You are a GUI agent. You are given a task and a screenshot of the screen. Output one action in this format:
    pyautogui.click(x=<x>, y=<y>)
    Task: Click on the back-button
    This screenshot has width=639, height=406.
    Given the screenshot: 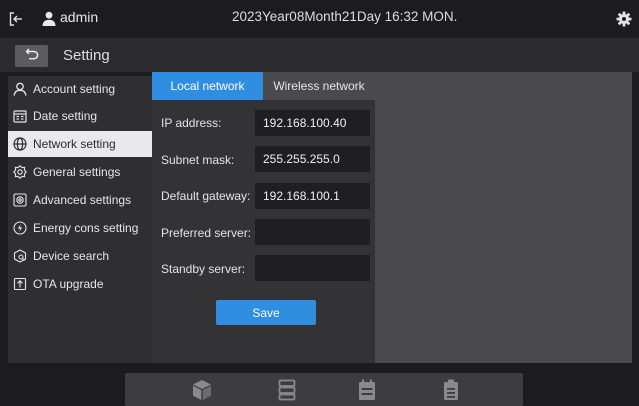 What is the action you would take?
    pyautogui.click(x=31, y=56)
    